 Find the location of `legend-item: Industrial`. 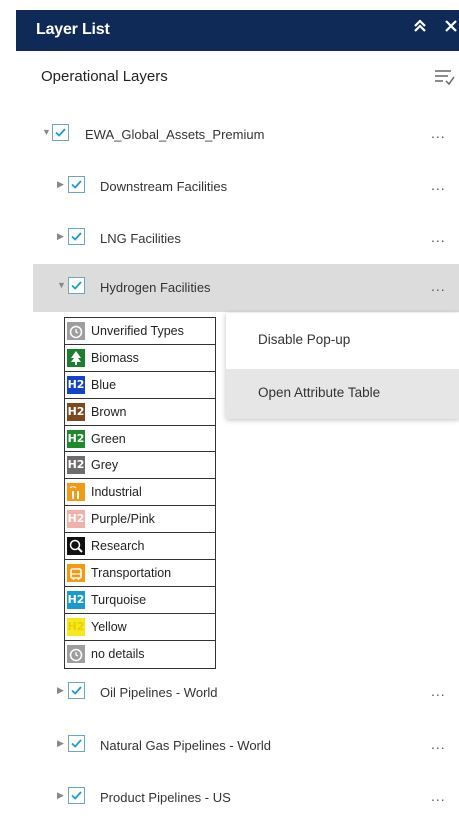

legend-item: Industrial is located at coordinates (140, 493).